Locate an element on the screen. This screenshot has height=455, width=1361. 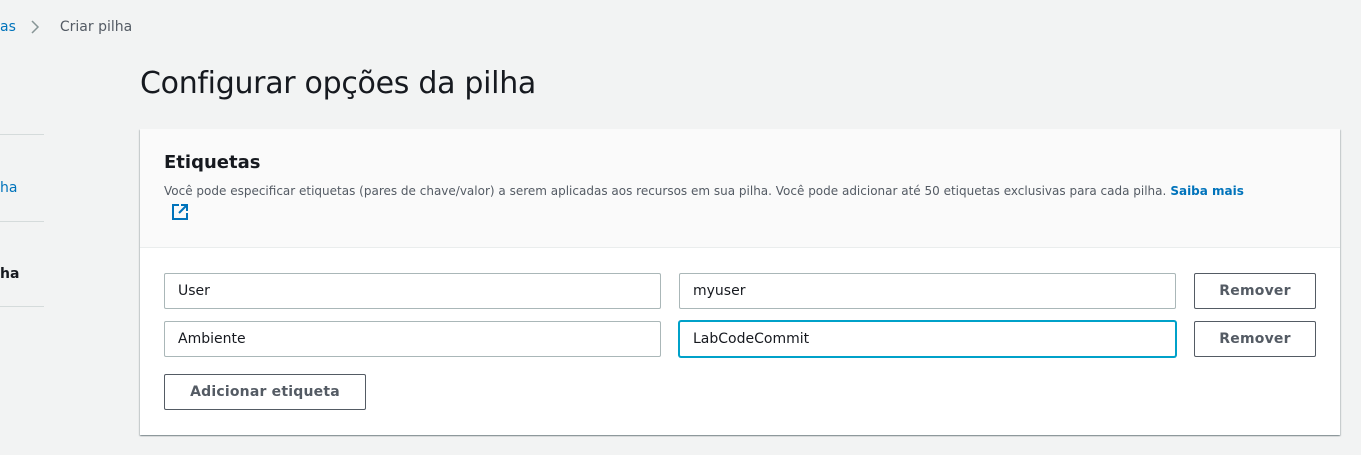
nav-item-link: ha is located at coordinates (8, 188).